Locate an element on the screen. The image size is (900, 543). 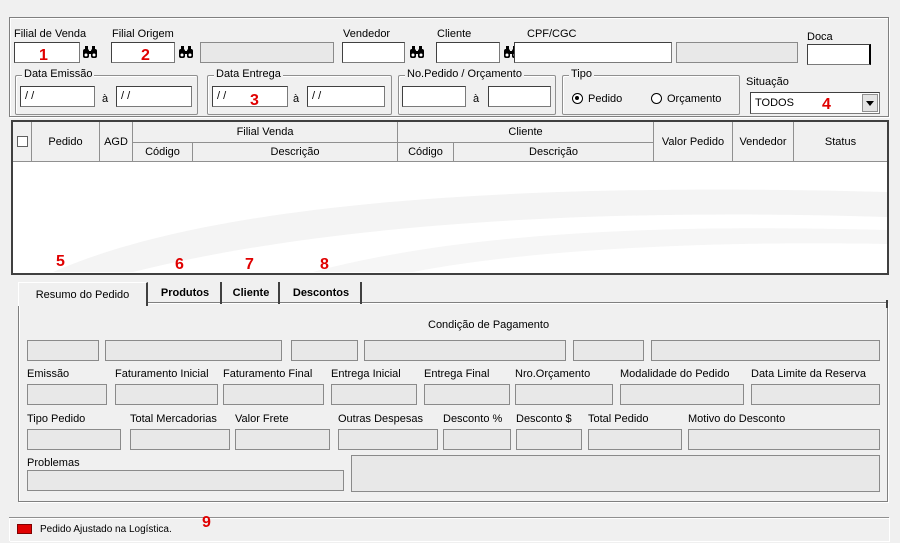
tipo-pedido-field is located at coordinates (74, 439).